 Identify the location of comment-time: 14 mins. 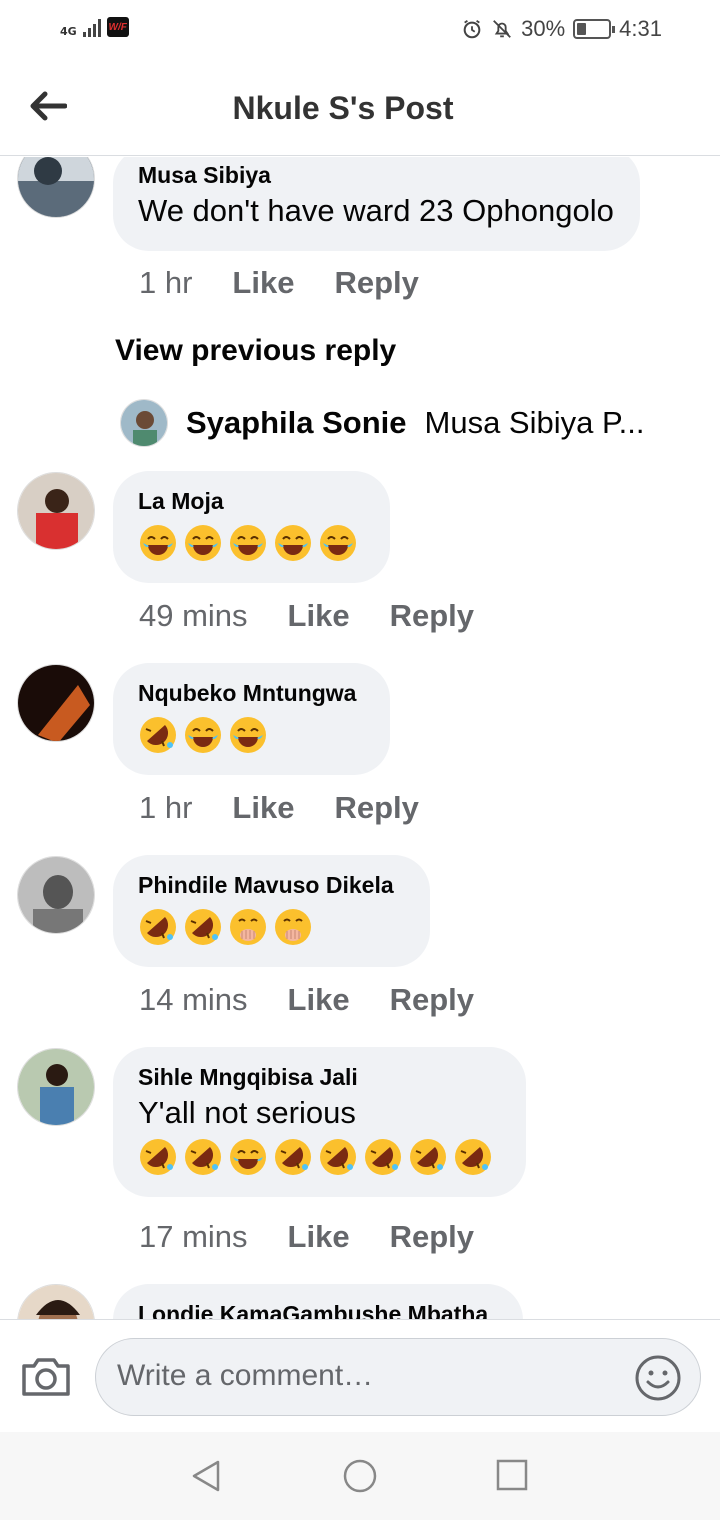
(193, 999).